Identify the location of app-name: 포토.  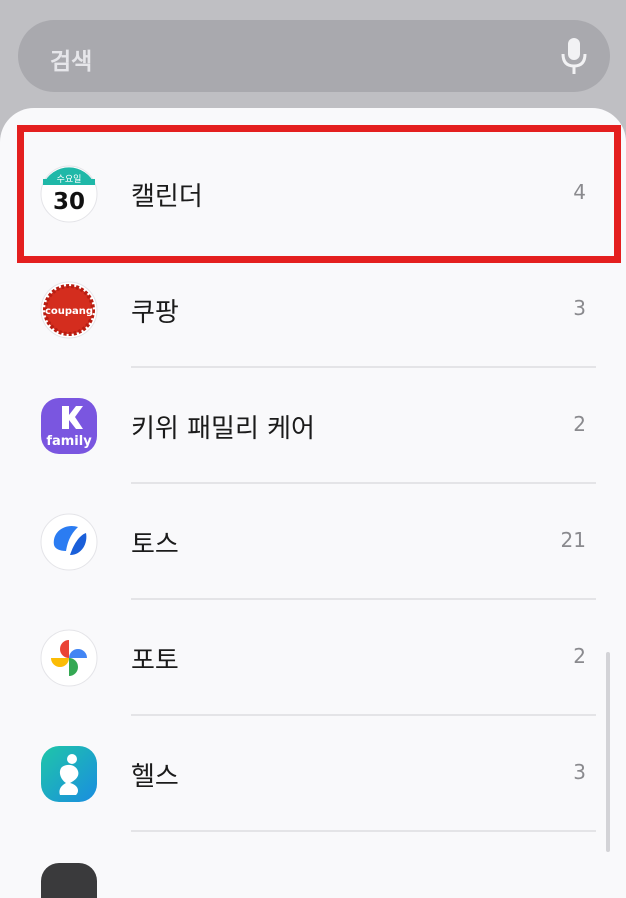
(155, 661).